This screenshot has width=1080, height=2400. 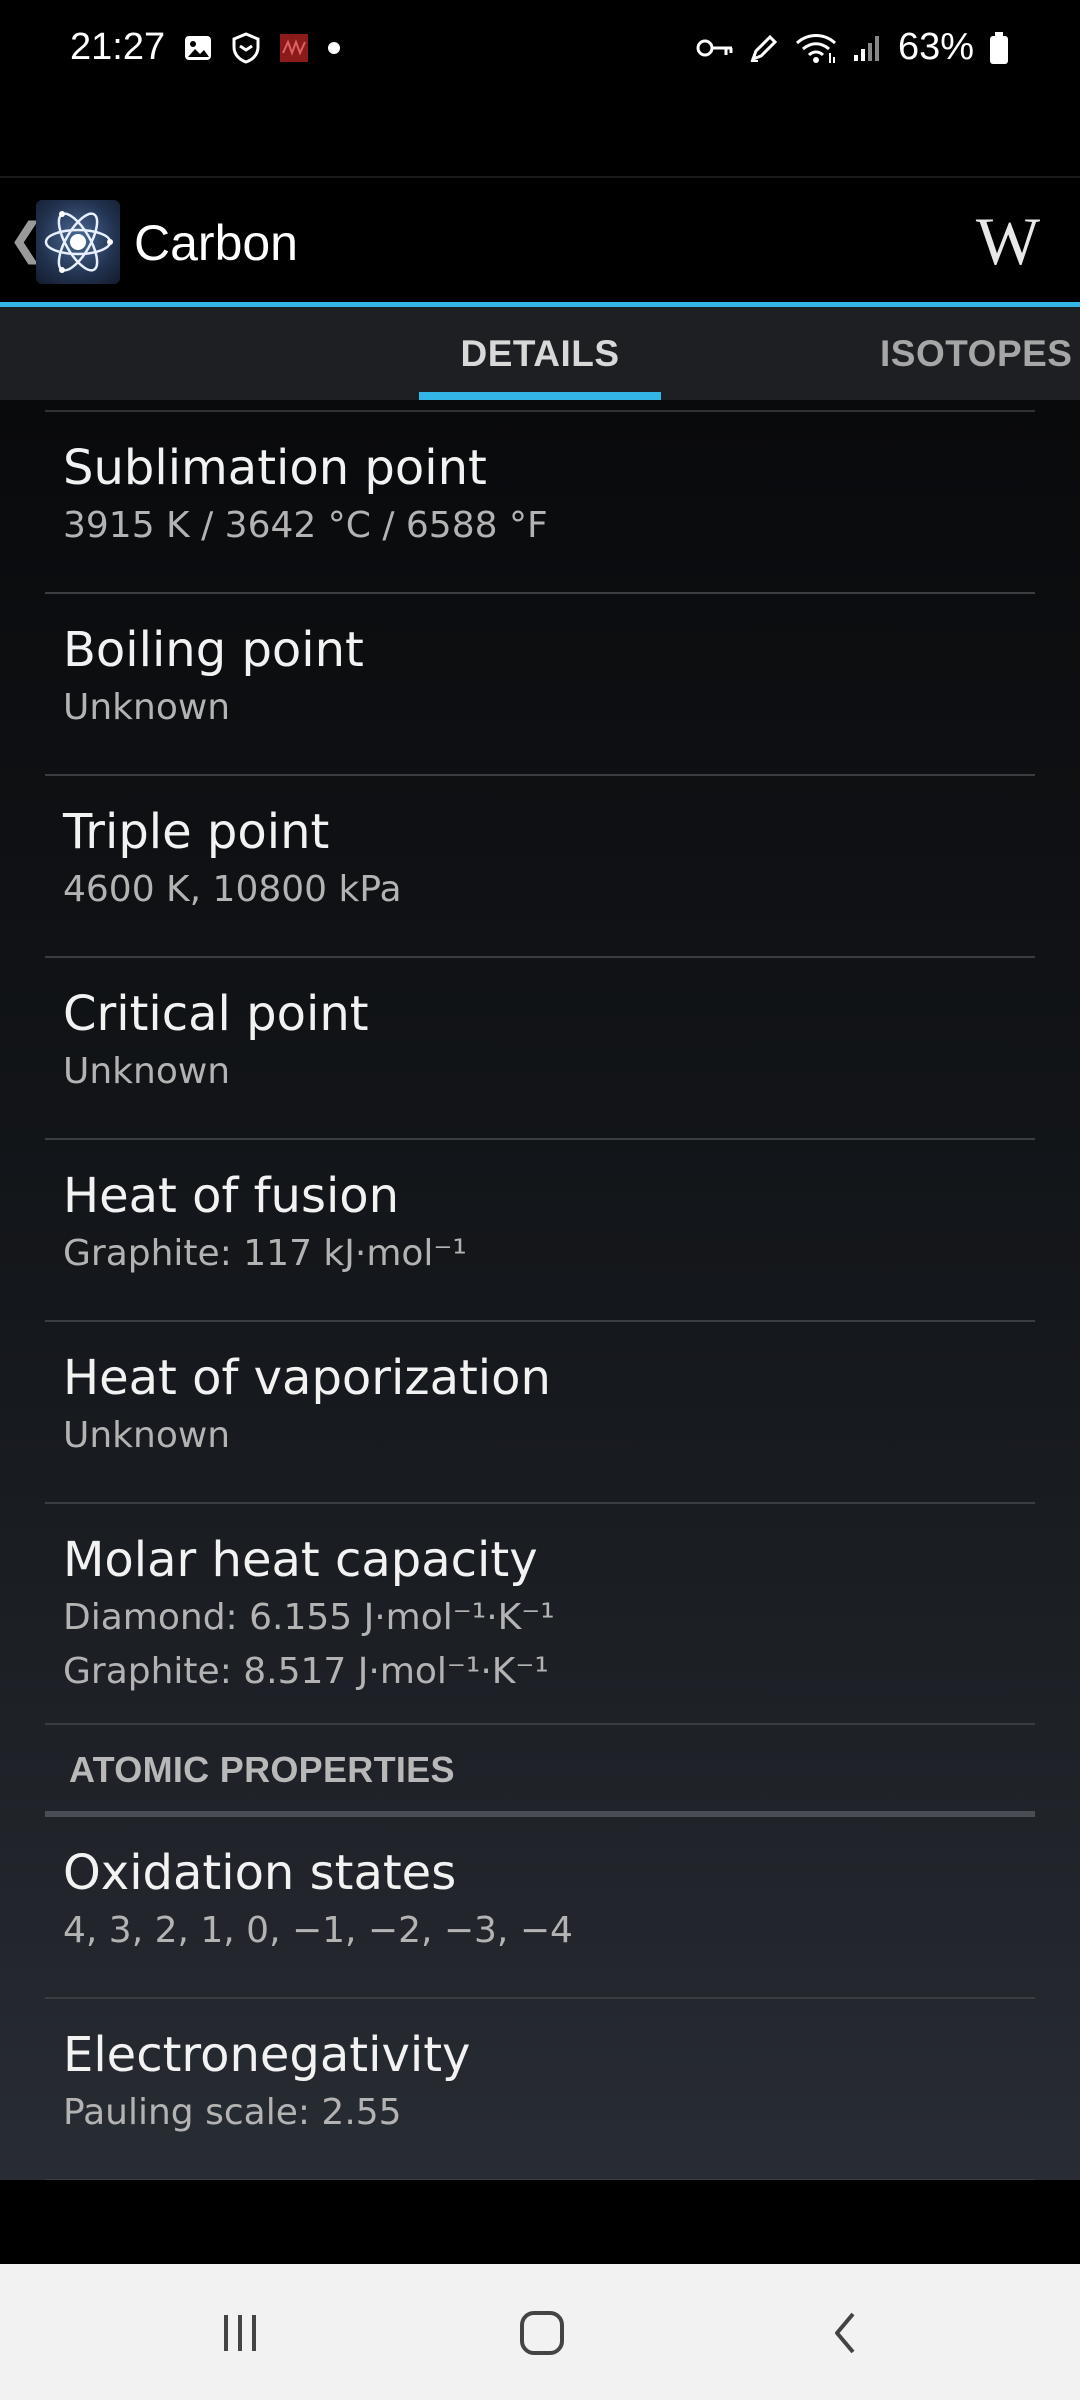 I want to click on dot-icon, so click(x=334, y=48).